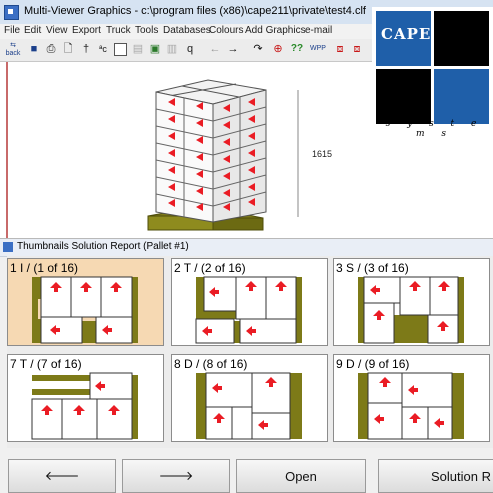 This screenshot has height=493, width=493. Describe the element at coordinates (187, 30) in the screenshot. I see `menu-databases: Databases` at that location.